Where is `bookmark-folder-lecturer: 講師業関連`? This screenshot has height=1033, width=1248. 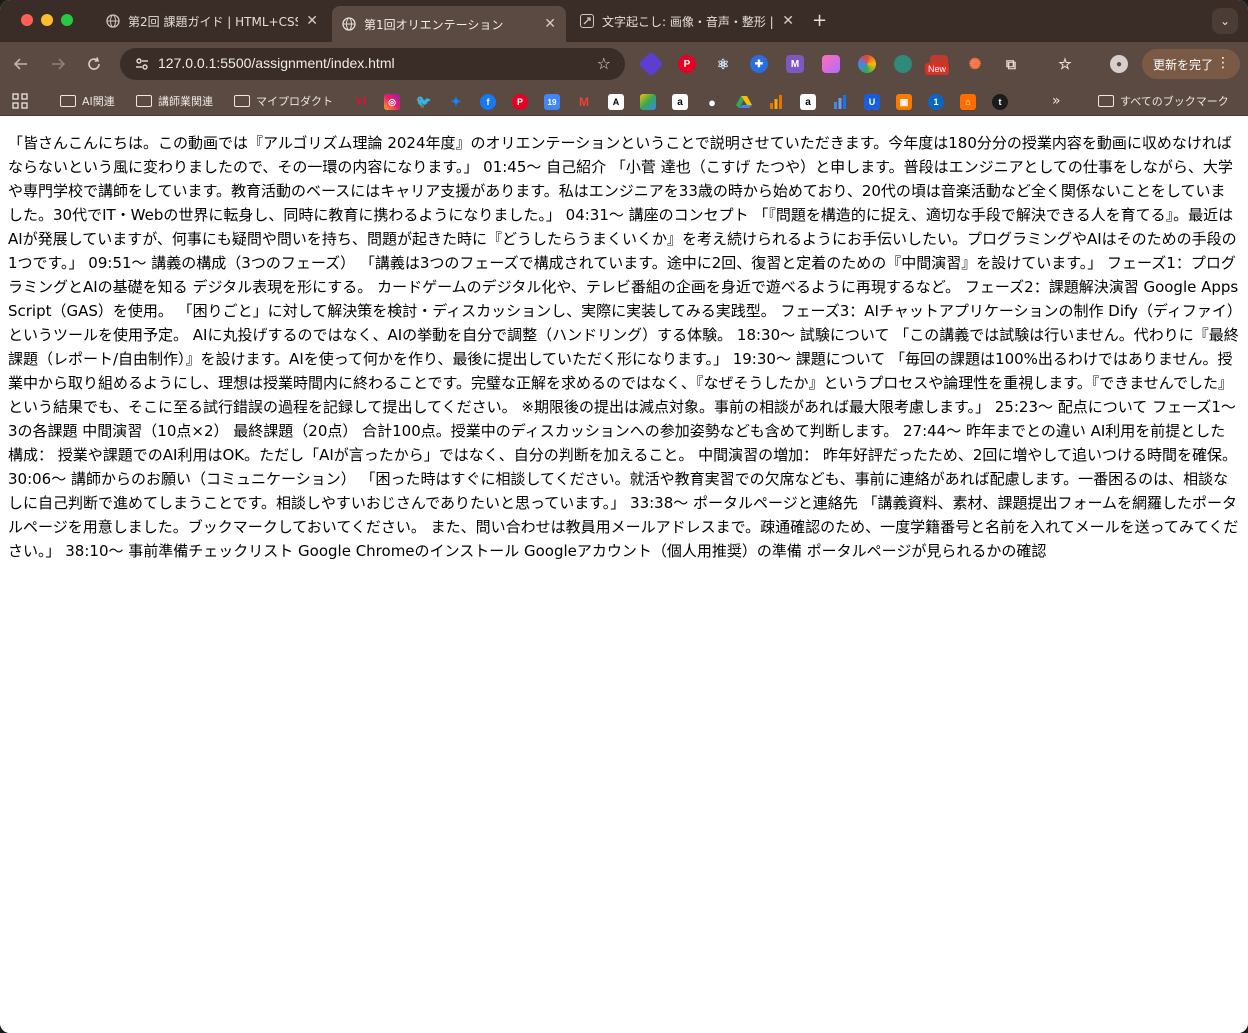
bookmark-folder-lecturer: 講師業関連 is located at coordinates (174, 101).